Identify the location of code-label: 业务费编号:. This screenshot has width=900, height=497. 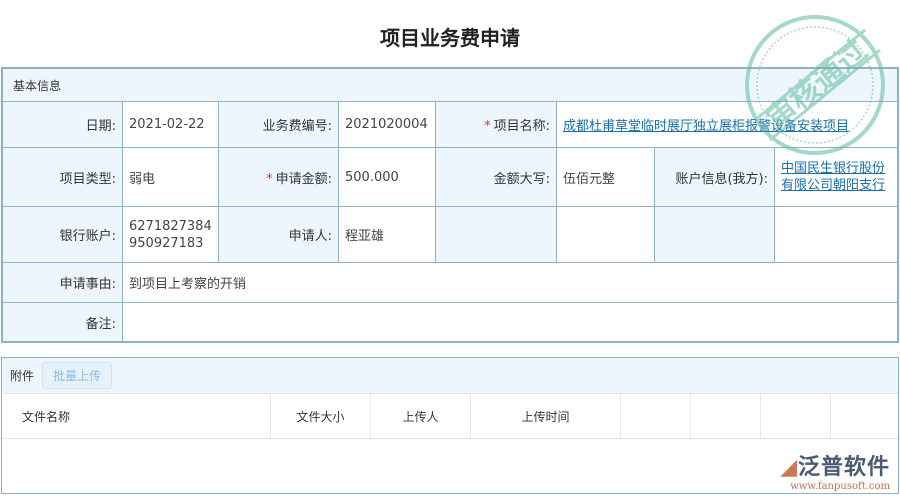
(278, 124).